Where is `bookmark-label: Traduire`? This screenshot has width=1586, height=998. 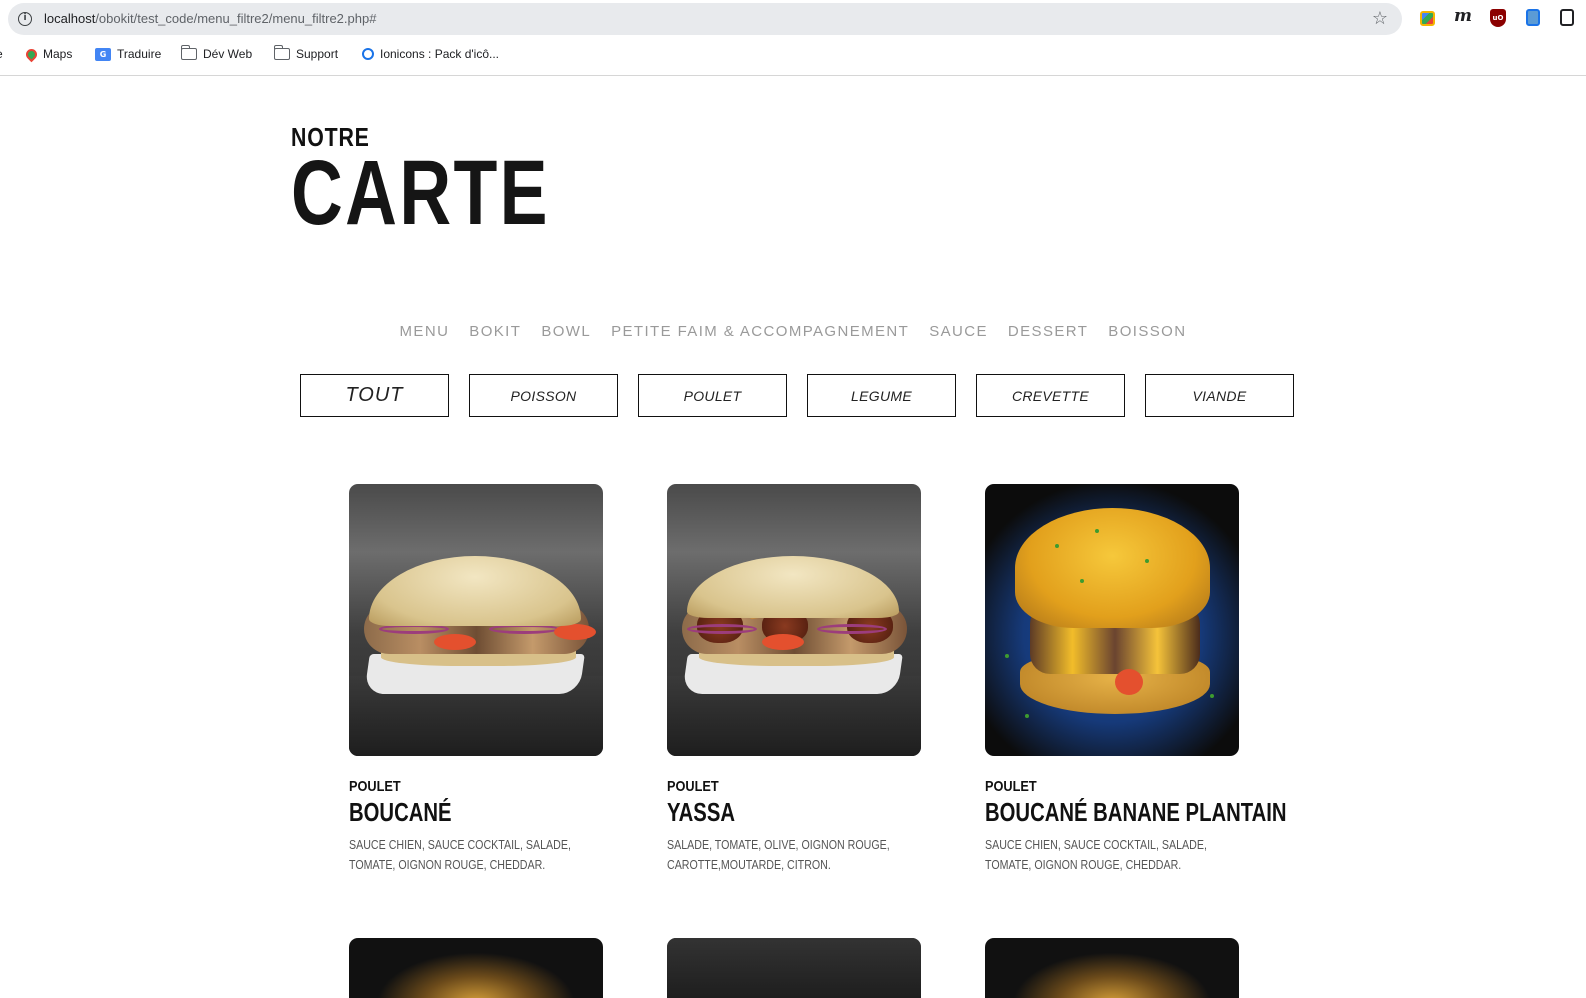 bookmark-label: Traduire is located at coordinates (139, 54).